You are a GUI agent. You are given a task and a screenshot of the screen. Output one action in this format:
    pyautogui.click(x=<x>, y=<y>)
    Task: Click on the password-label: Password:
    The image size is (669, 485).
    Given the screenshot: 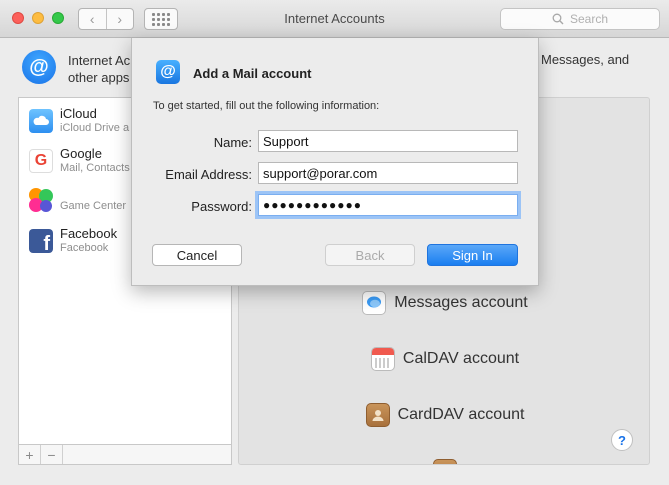 What is the action you would take?
    pyautogui.click(x=221, y=206)
    